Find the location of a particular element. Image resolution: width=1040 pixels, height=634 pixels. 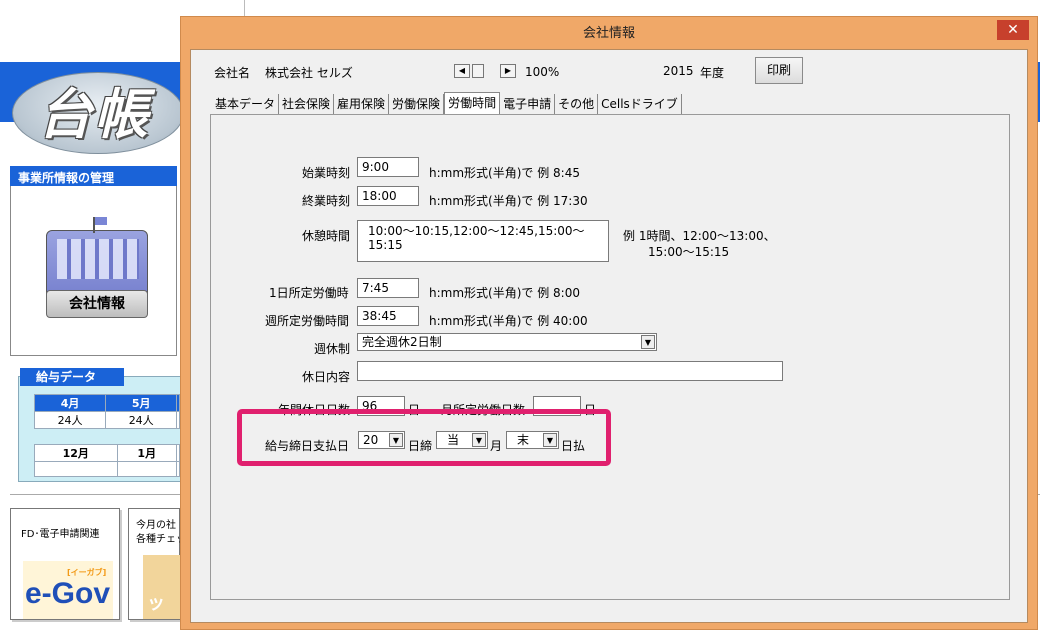

break-time-hint-line1: 例 1時間、12:00～13:00、 is located at coordinates (699, 236).